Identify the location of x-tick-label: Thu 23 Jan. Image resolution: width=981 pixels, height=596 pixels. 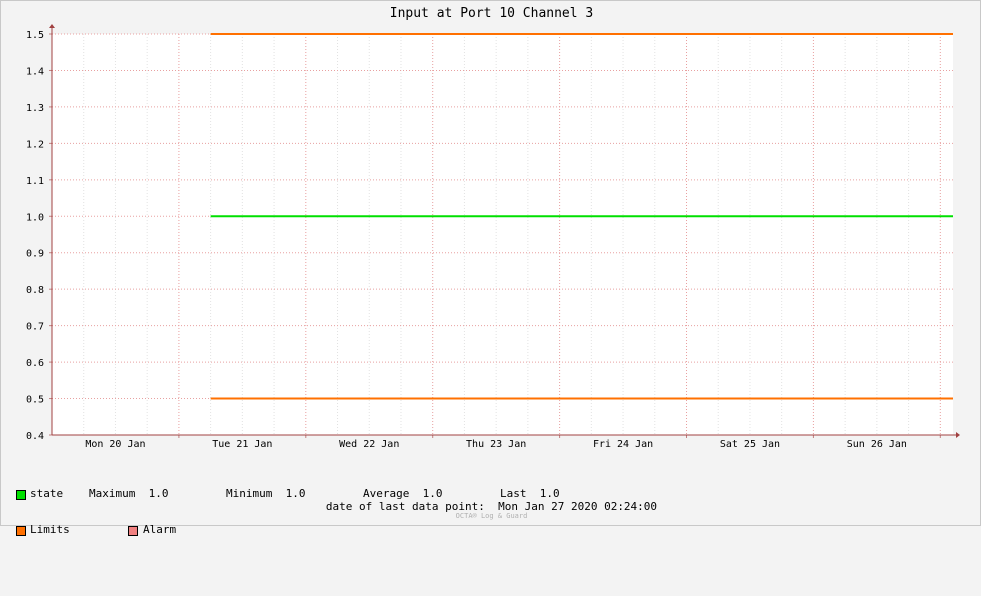
(496, 444).